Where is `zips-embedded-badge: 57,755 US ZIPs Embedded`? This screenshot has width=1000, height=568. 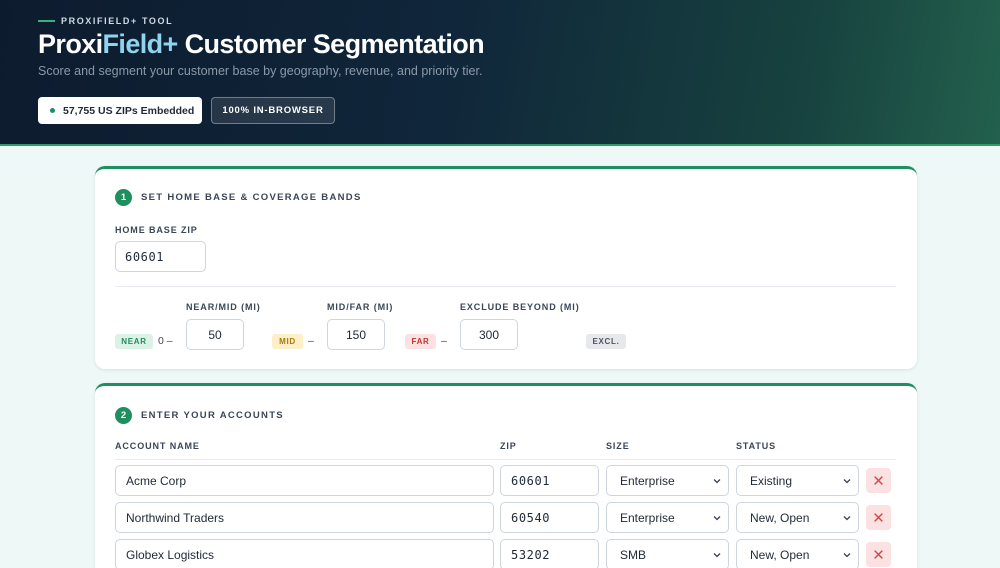 zips-embedded-badge: 57,755 US ZIPs Embedded is located at coordinates (120, 110).